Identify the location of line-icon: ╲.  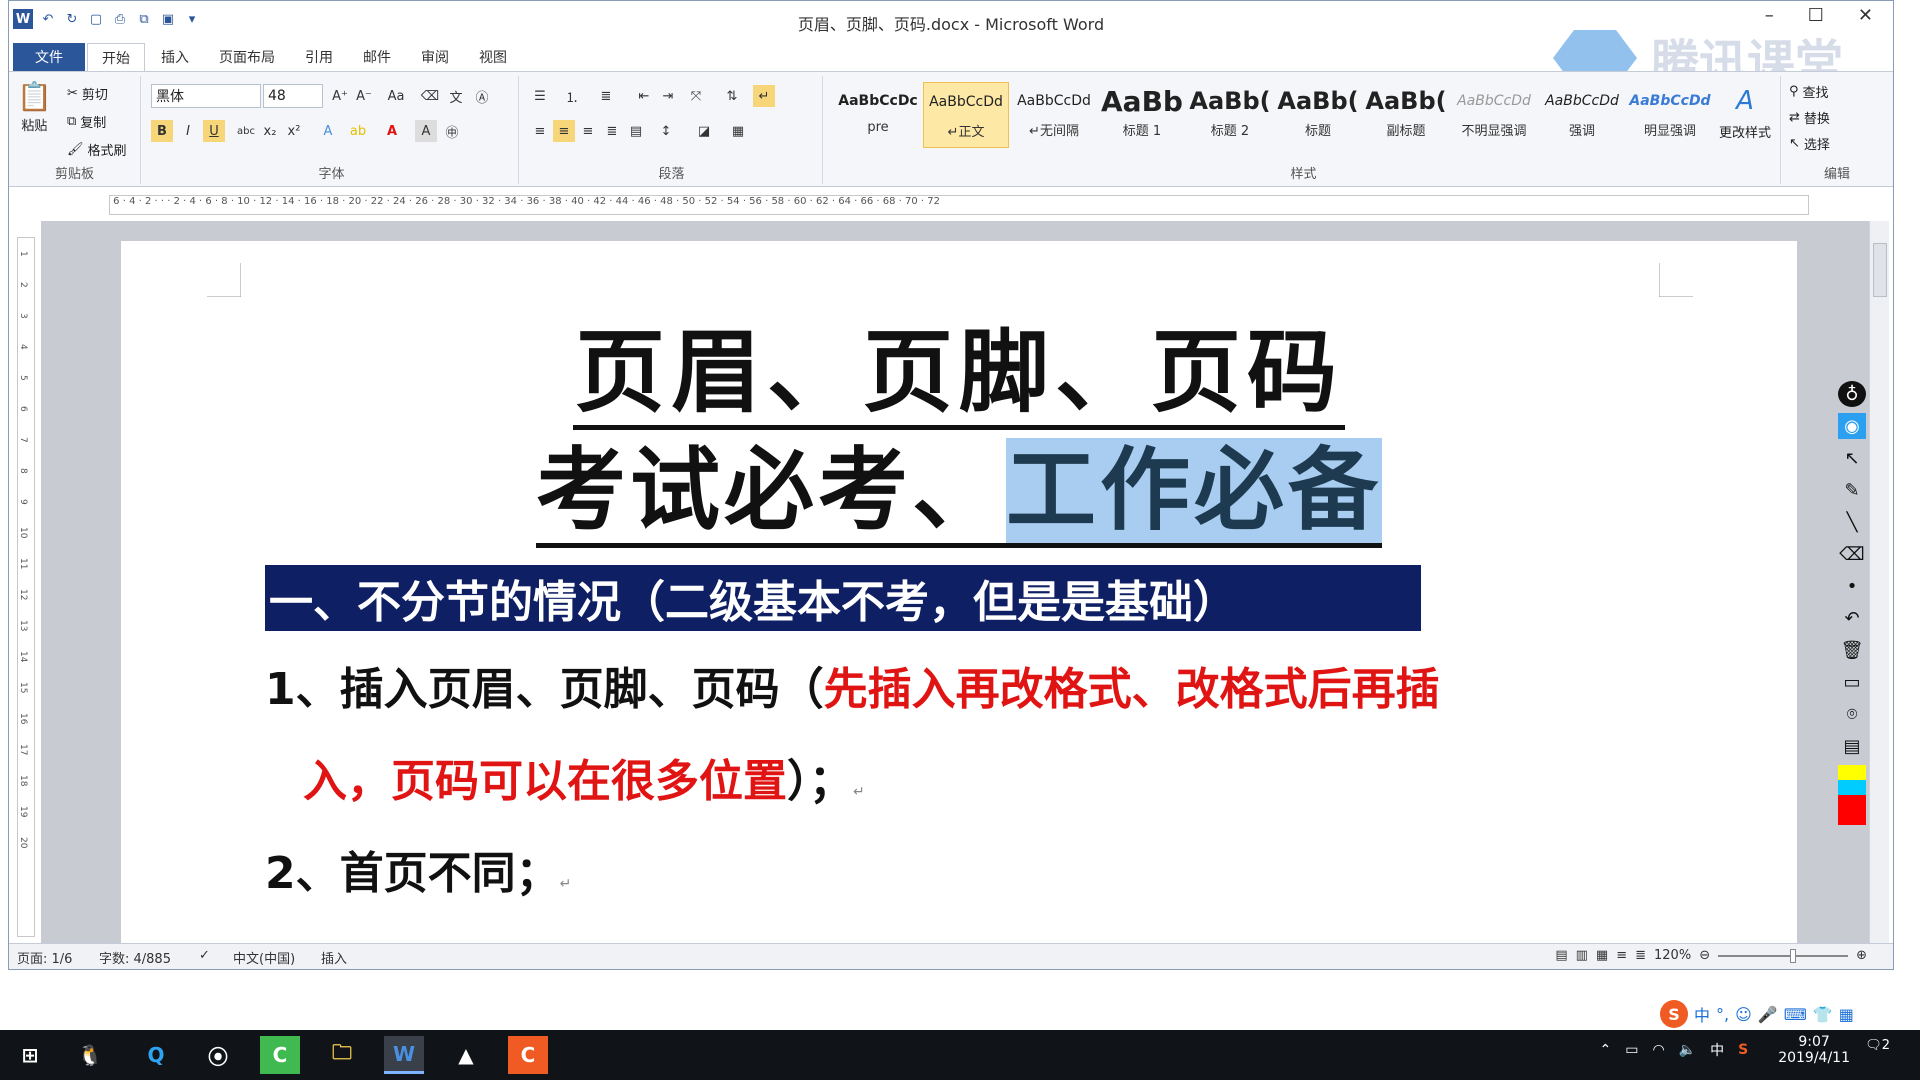
(1852, 522).